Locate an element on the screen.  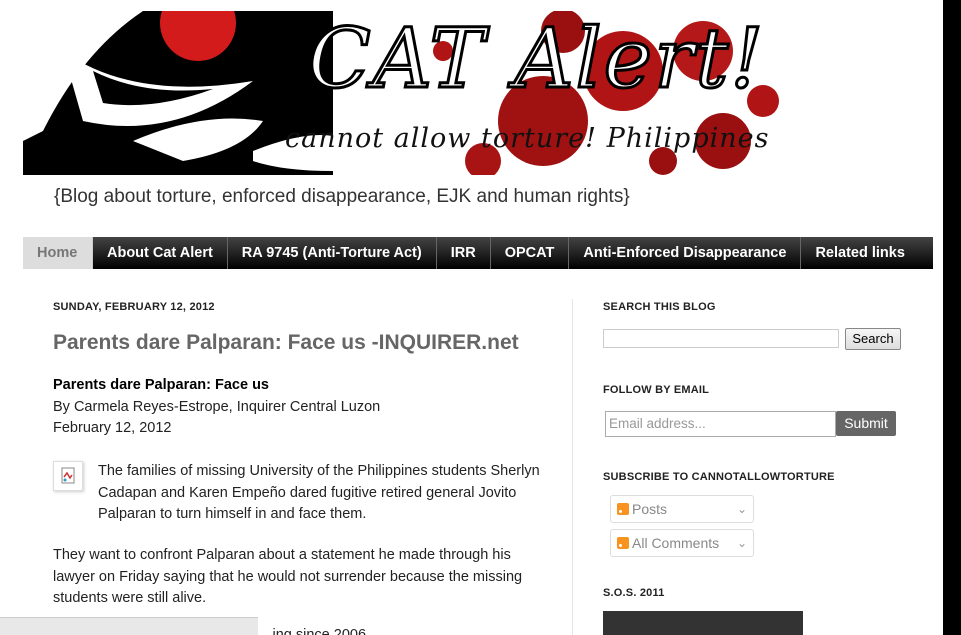
comments-feed-label: All Comments is located at coordinates (676, 543).